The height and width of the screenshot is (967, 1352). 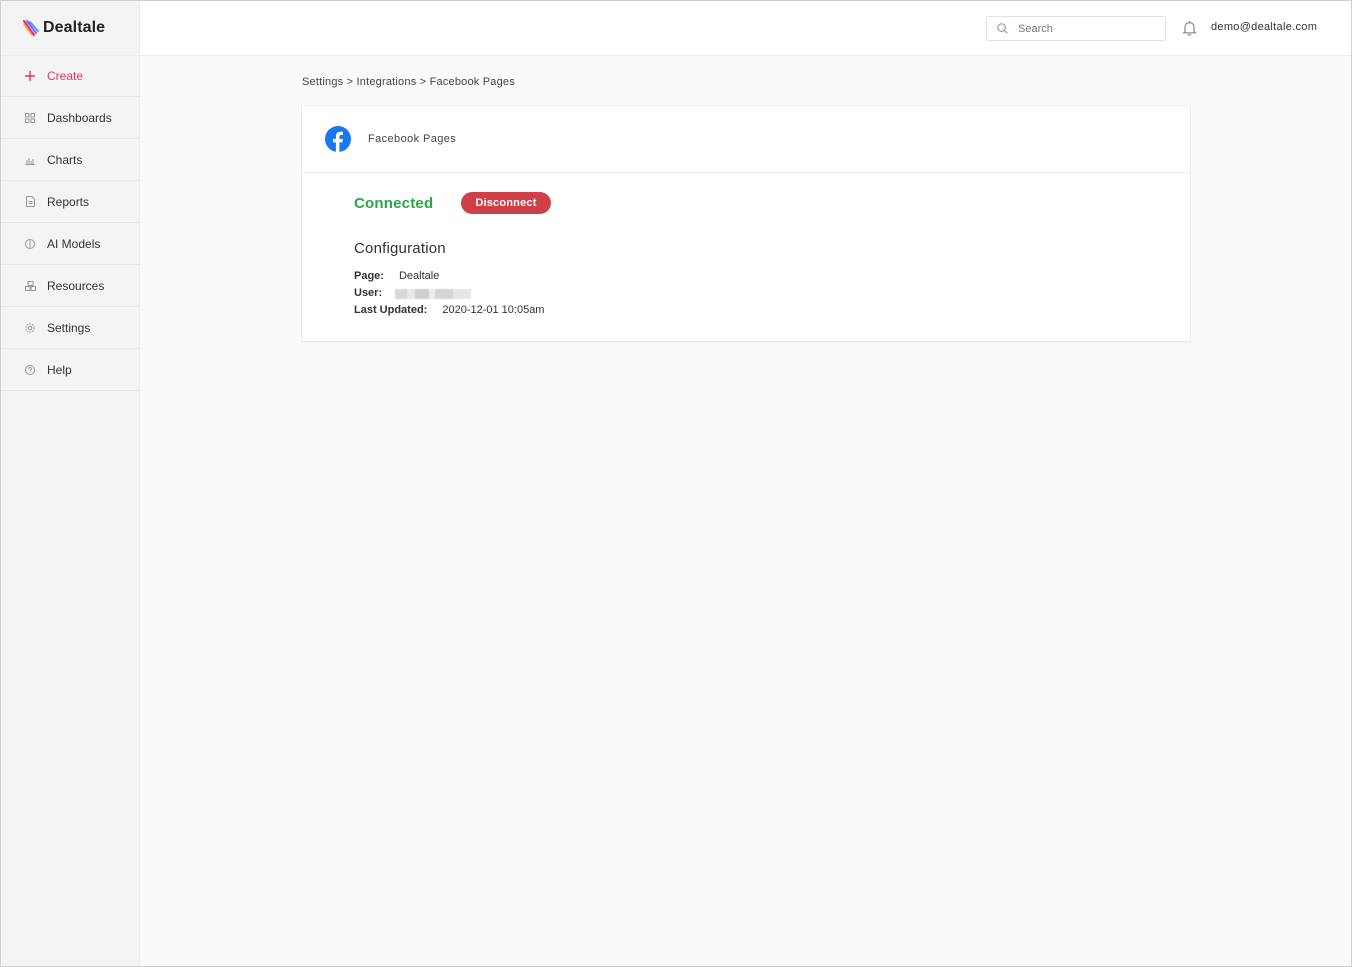 I want to click on config-key: User:, so click(x=368, y=293).